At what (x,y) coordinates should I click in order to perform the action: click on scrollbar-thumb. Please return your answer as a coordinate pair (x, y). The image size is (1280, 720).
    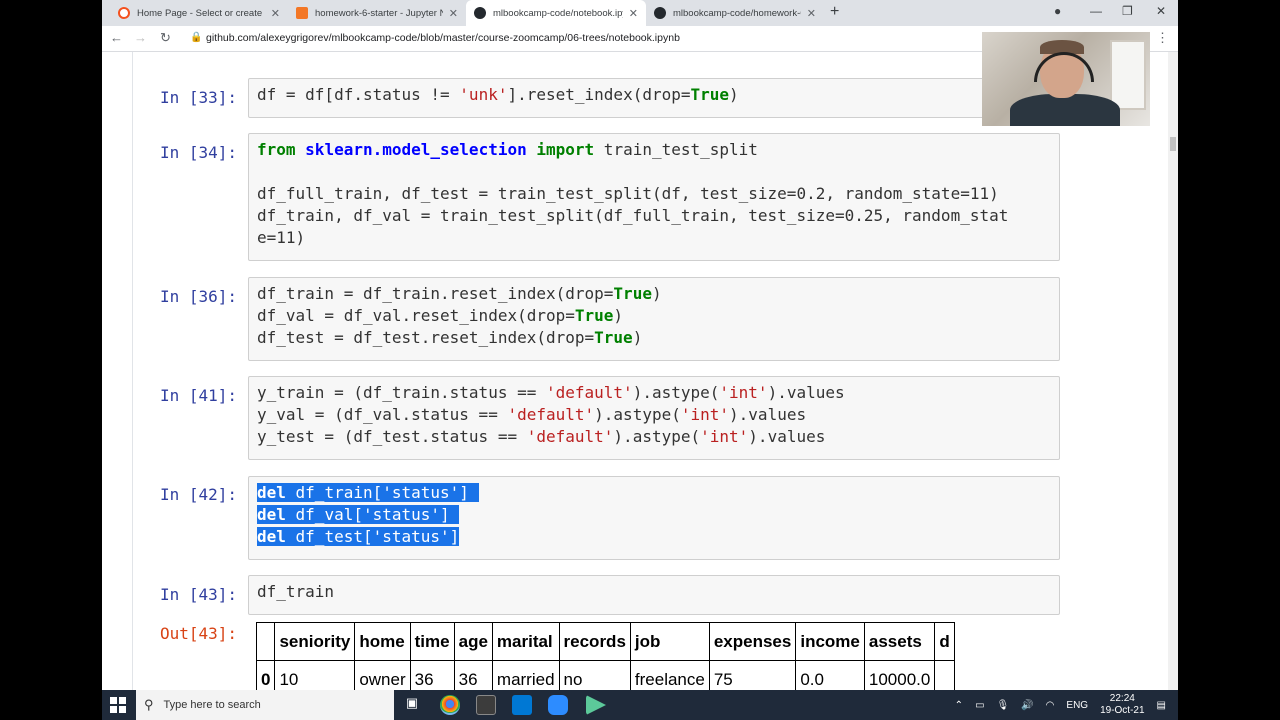
    Looking at the image, I should click on (1173, 144).